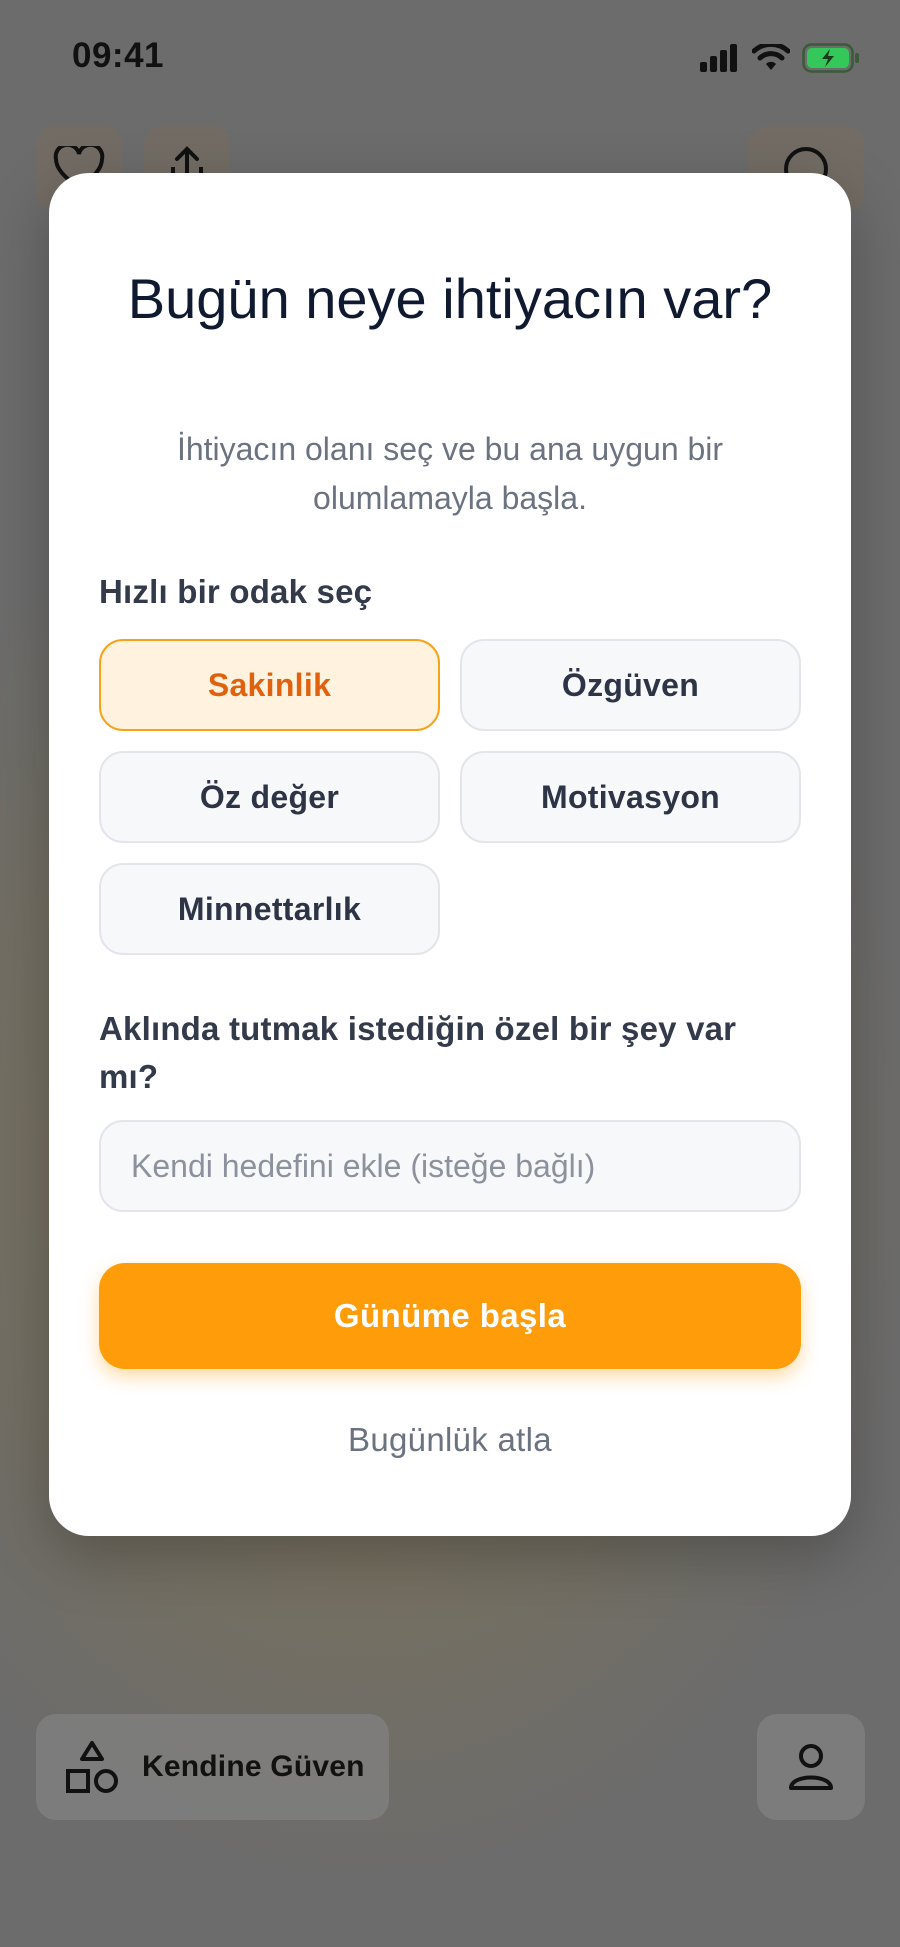 Image resolution: width=900 pixels, height=1947 pixels. Describe the element at coordinates (450, 1166) in the screenshot. I see `custom-goal-input` at that location.